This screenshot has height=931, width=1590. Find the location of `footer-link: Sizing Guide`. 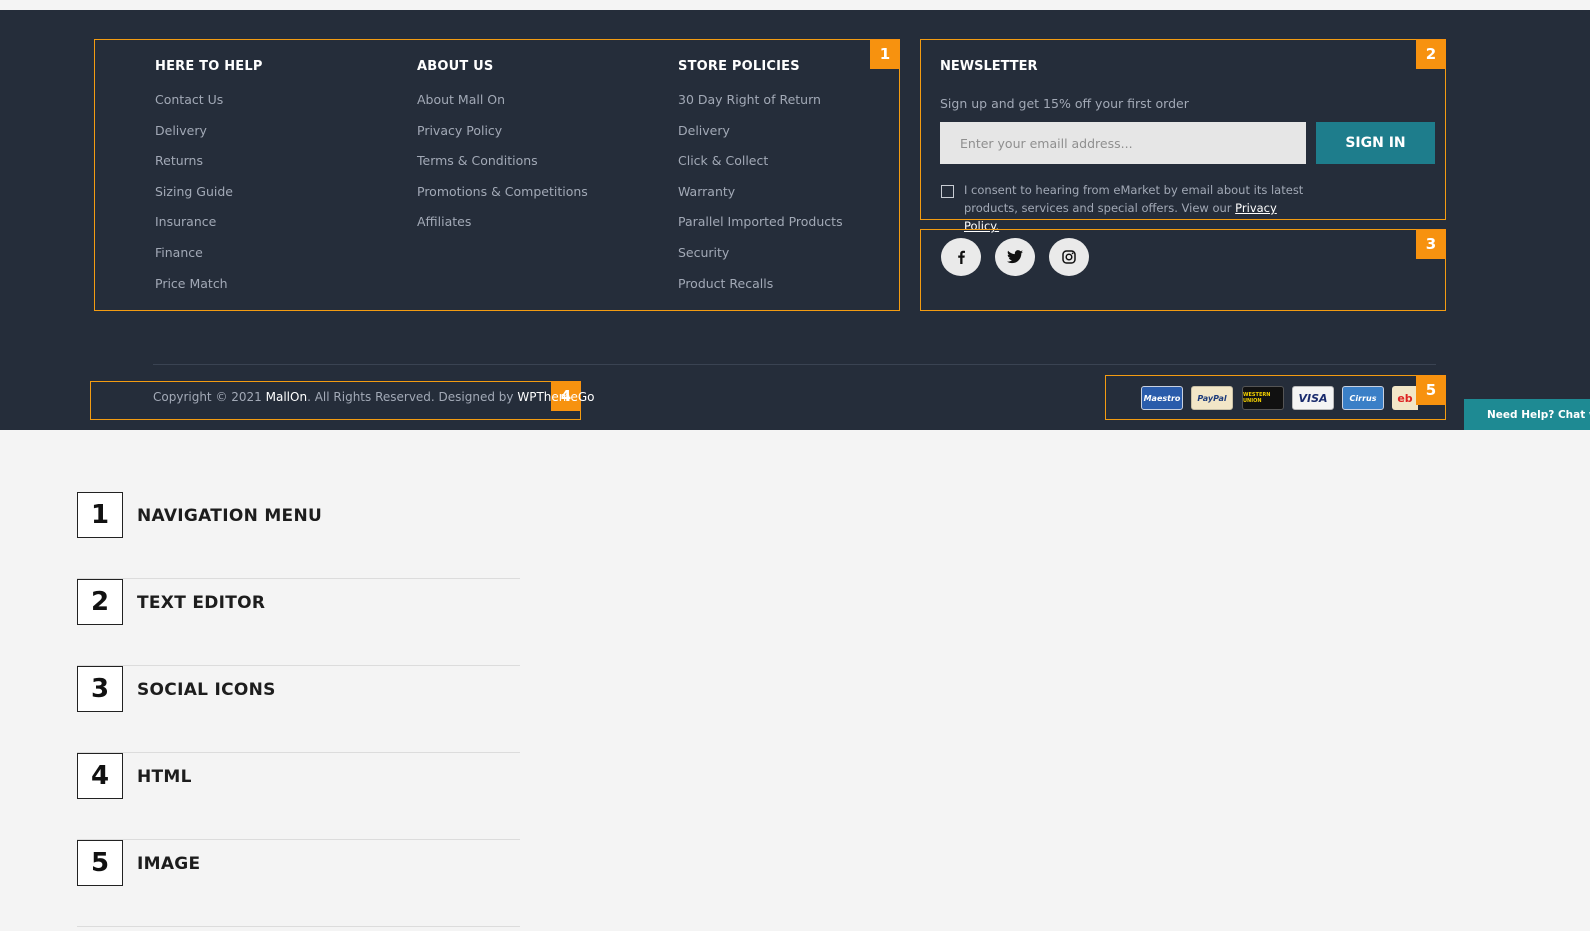

footer-link: Sizing Guide is located at coordinates (209, 200).